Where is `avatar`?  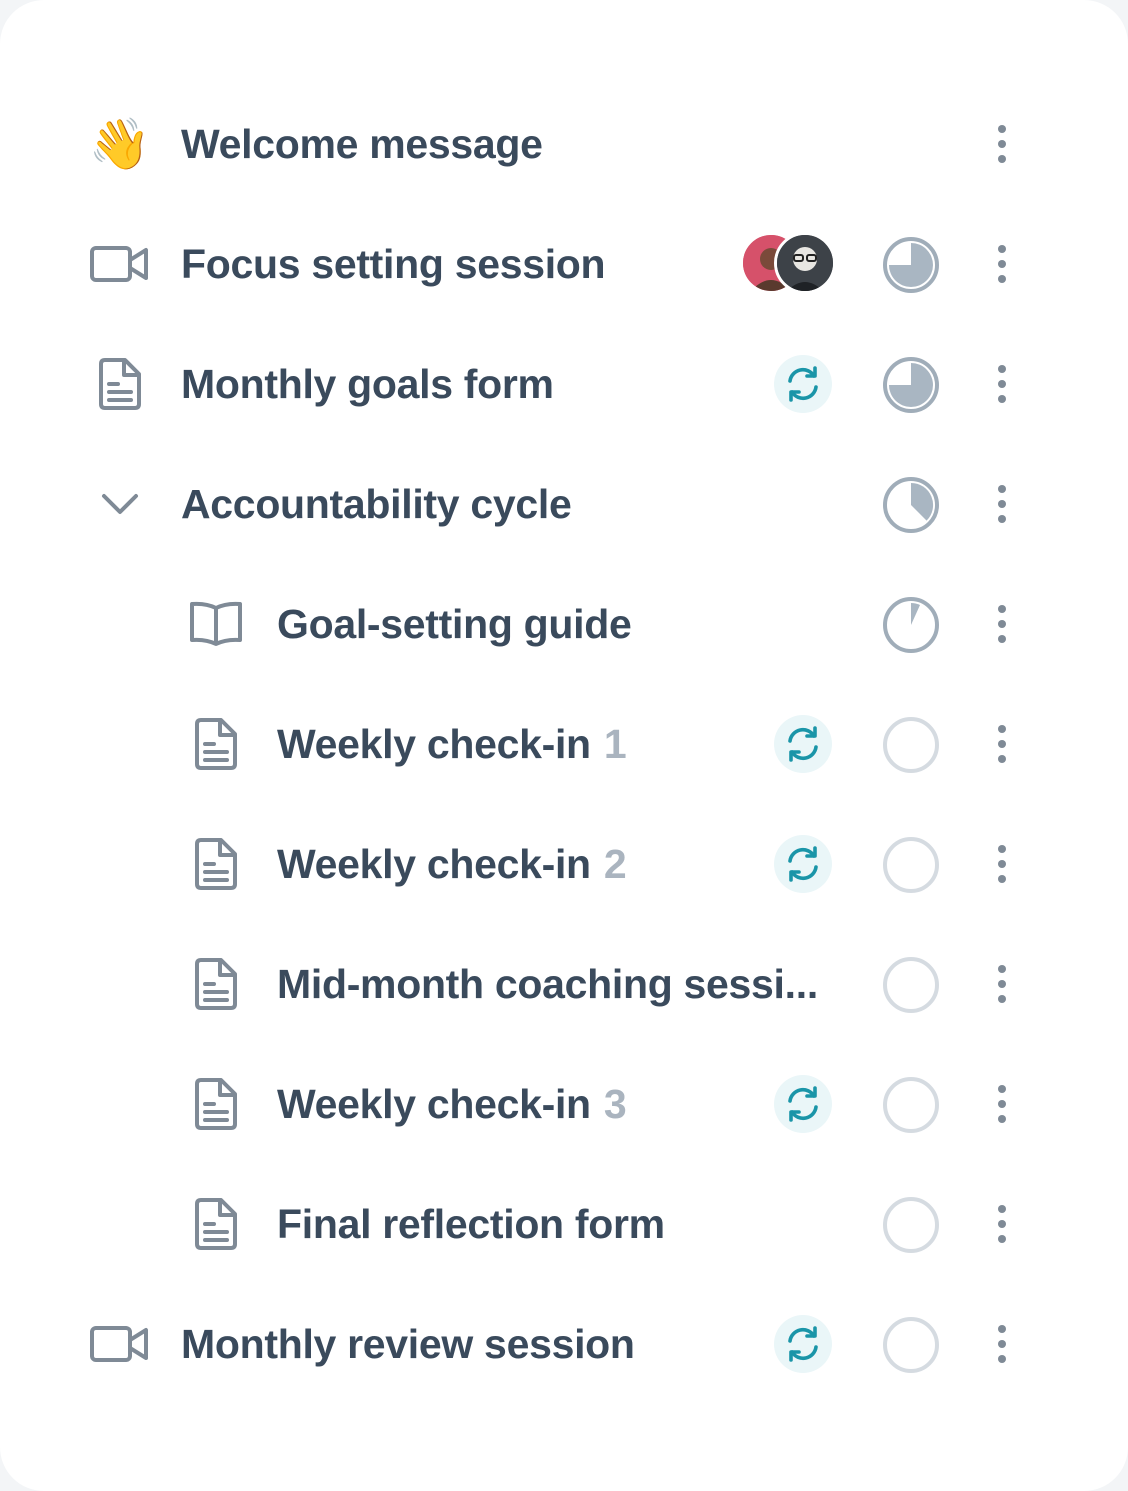
avatar is located at coordinates (805, 263).